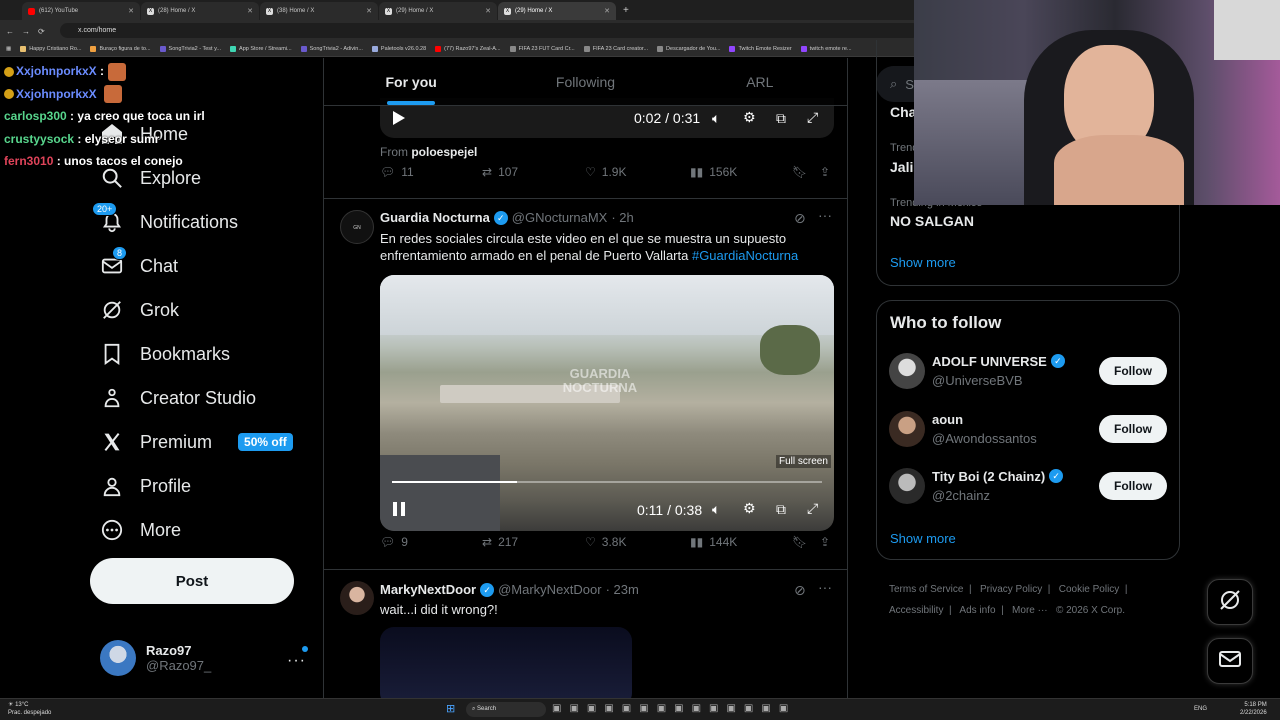 The width and height of the screenshot is (1280, 720). Describe the element at coordinates (745, 255) in the screenshot. I see `hashtag-link: #GuardiaNocturna` at that location.